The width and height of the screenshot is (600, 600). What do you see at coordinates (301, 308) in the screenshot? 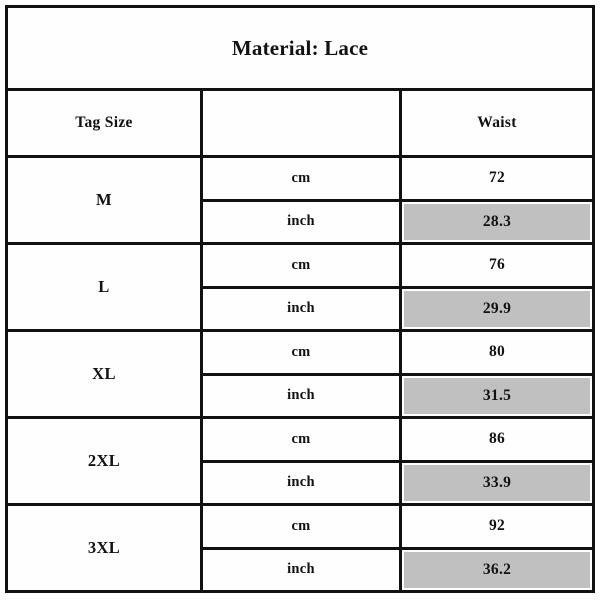
I see `unit-label-inch-l: inch` at bounding box center [301, 308].